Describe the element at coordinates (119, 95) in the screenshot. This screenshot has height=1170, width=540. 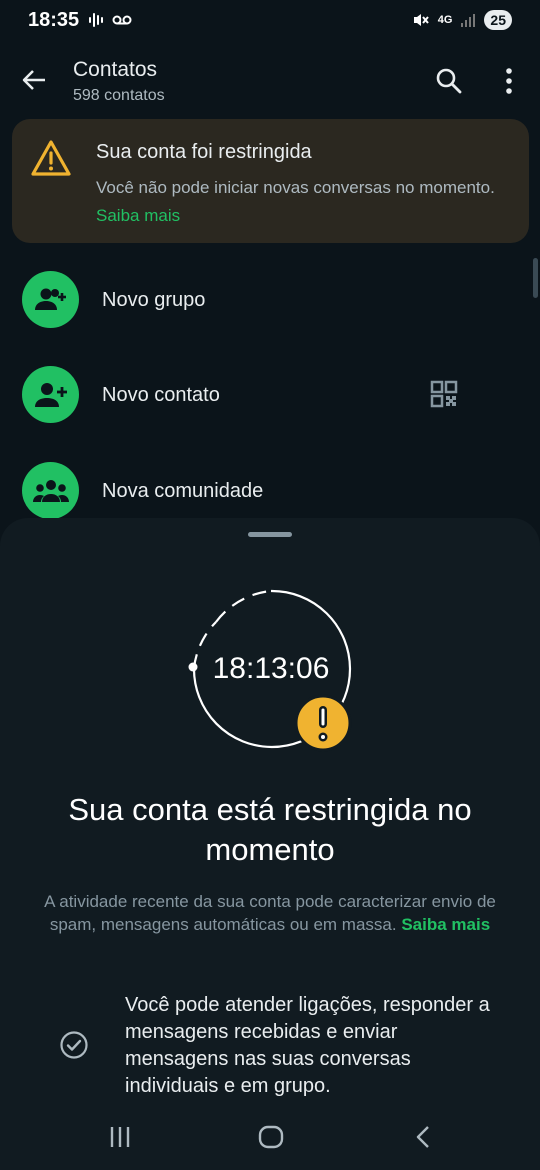
I see `contact-count: 598 contatos` at that location.